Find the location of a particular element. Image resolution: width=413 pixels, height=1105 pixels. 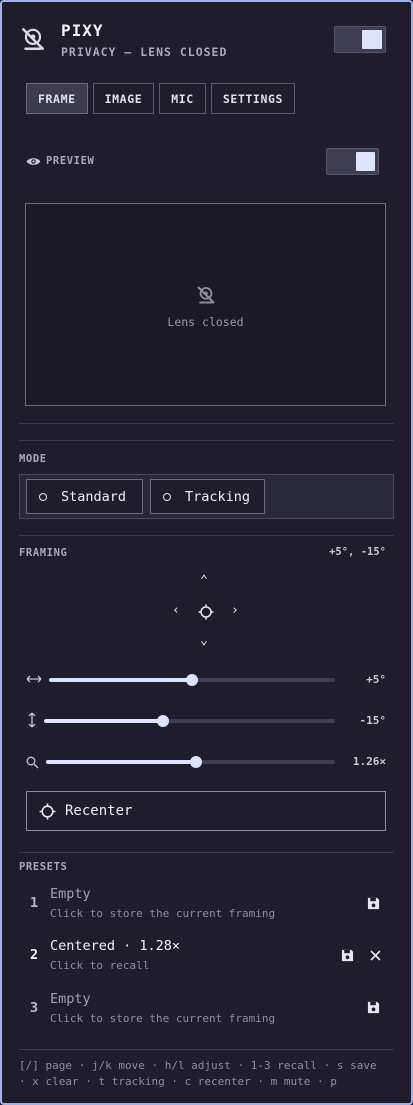

mode-tracking-button: Tracking is located at coordinates (207, 496).